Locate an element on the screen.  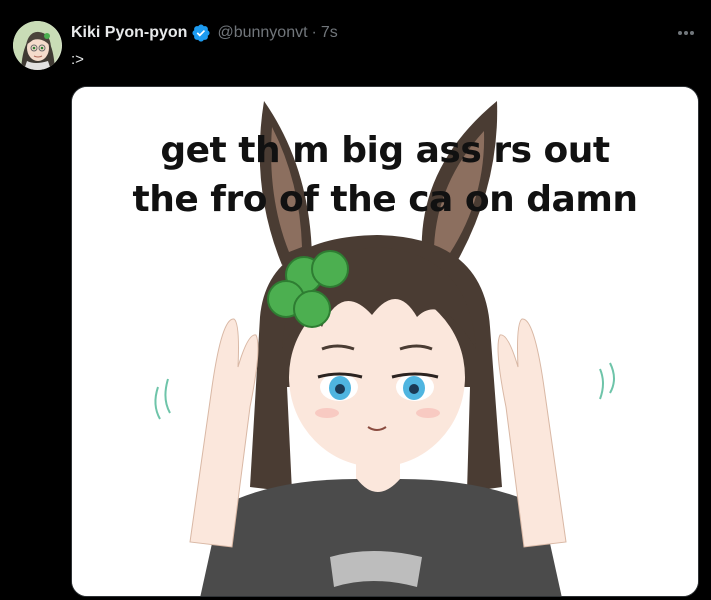
avatar is located at coordinates (37, 45).